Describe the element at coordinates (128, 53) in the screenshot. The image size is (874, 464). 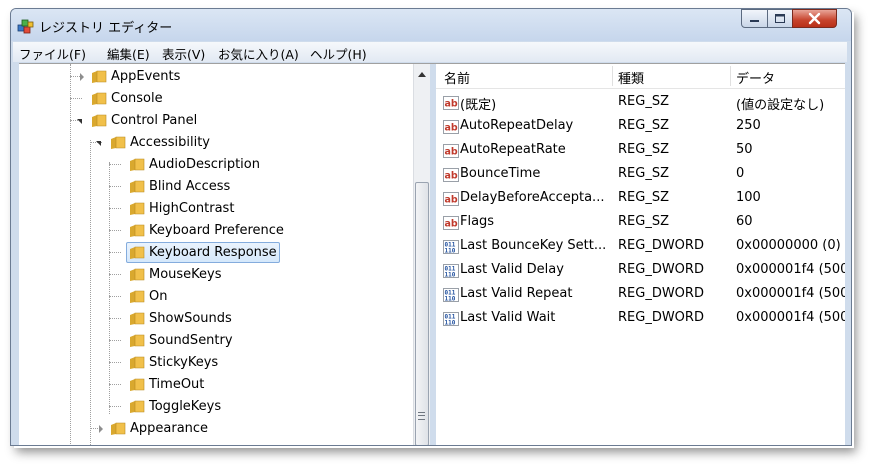
I see `menu-edit: 編集(E)` at that location.